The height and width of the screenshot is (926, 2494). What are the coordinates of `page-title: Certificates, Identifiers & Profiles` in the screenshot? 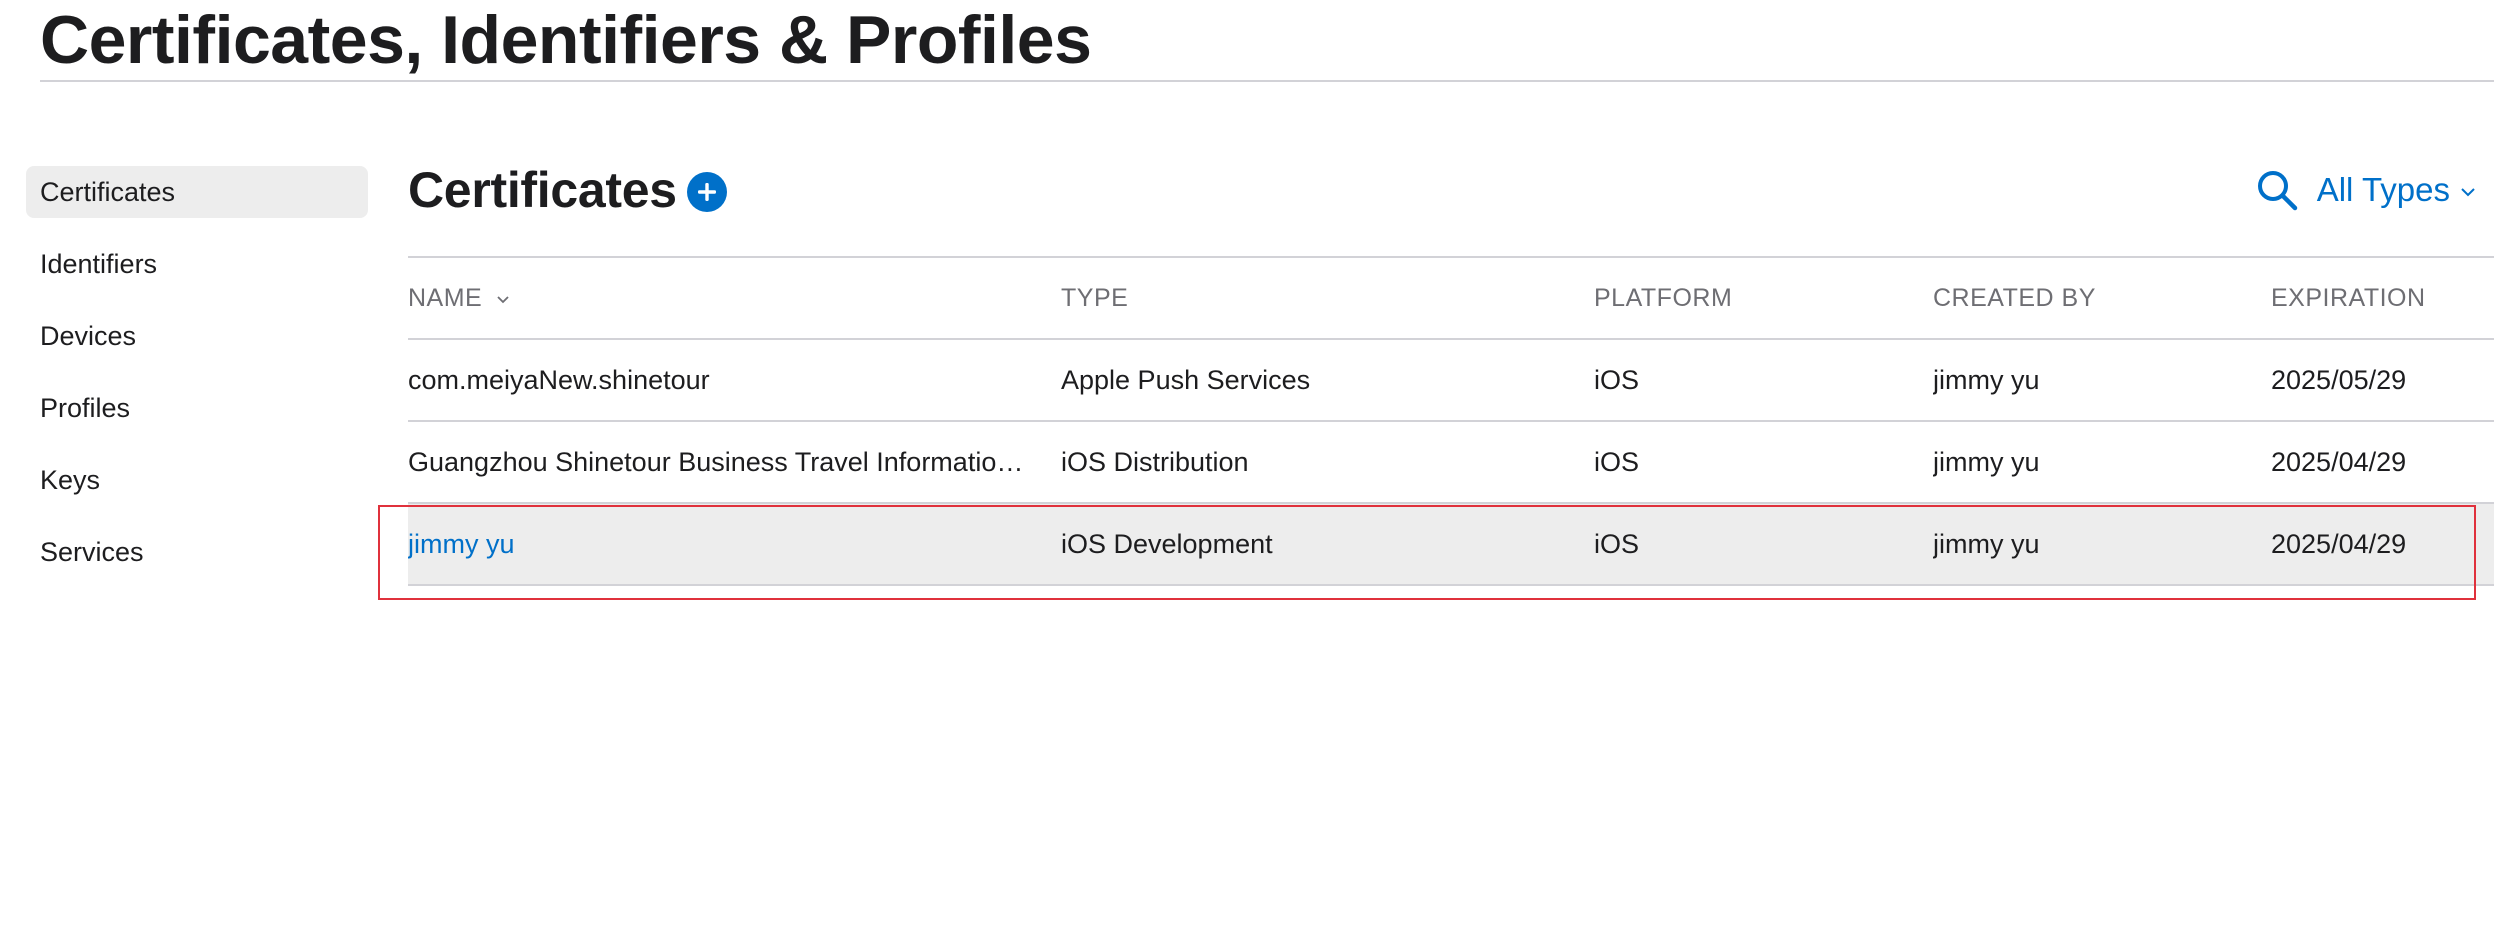 It's located at (566, 40).